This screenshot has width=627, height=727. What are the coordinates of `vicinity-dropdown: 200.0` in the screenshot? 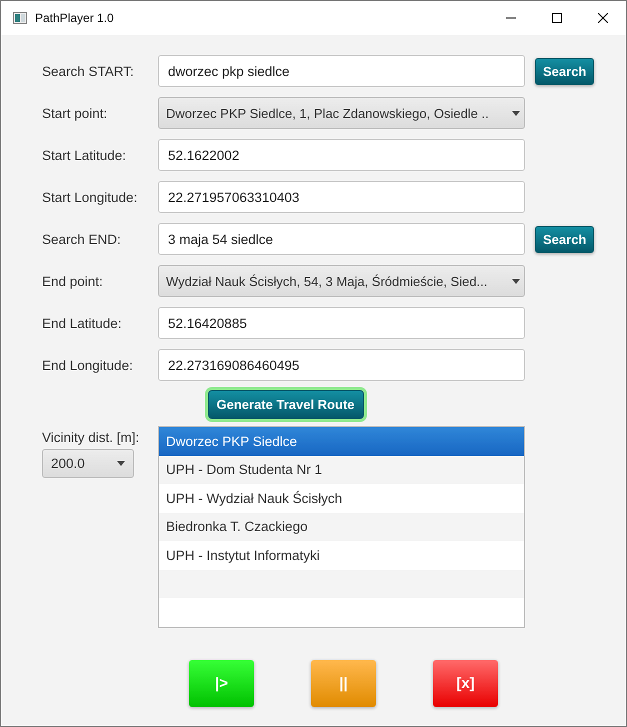 It's located at (88, 463).